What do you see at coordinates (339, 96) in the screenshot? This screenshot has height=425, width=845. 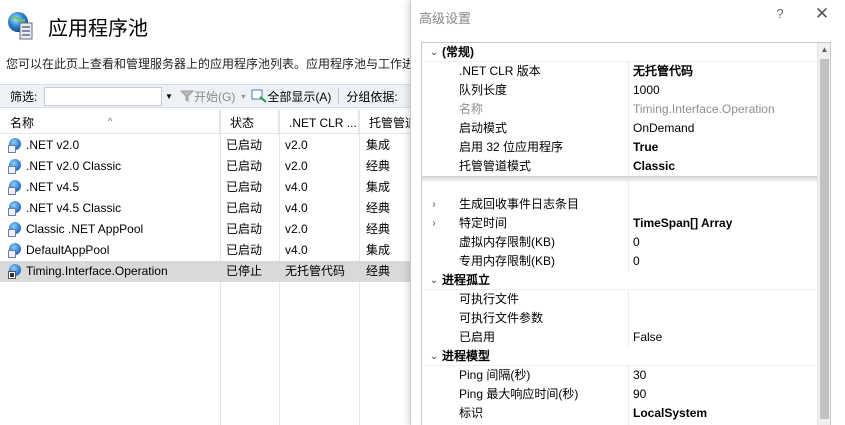 I see `toolbar-separator` at bounding box center [339, 96].